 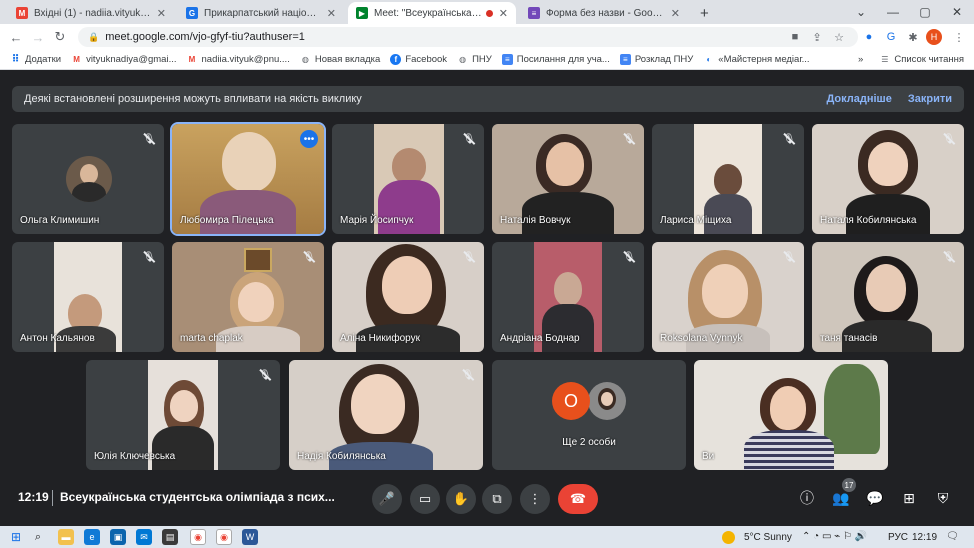 I want to click on bookmark-pnu: ◍ ПНУ, so click(x=474, y=59).